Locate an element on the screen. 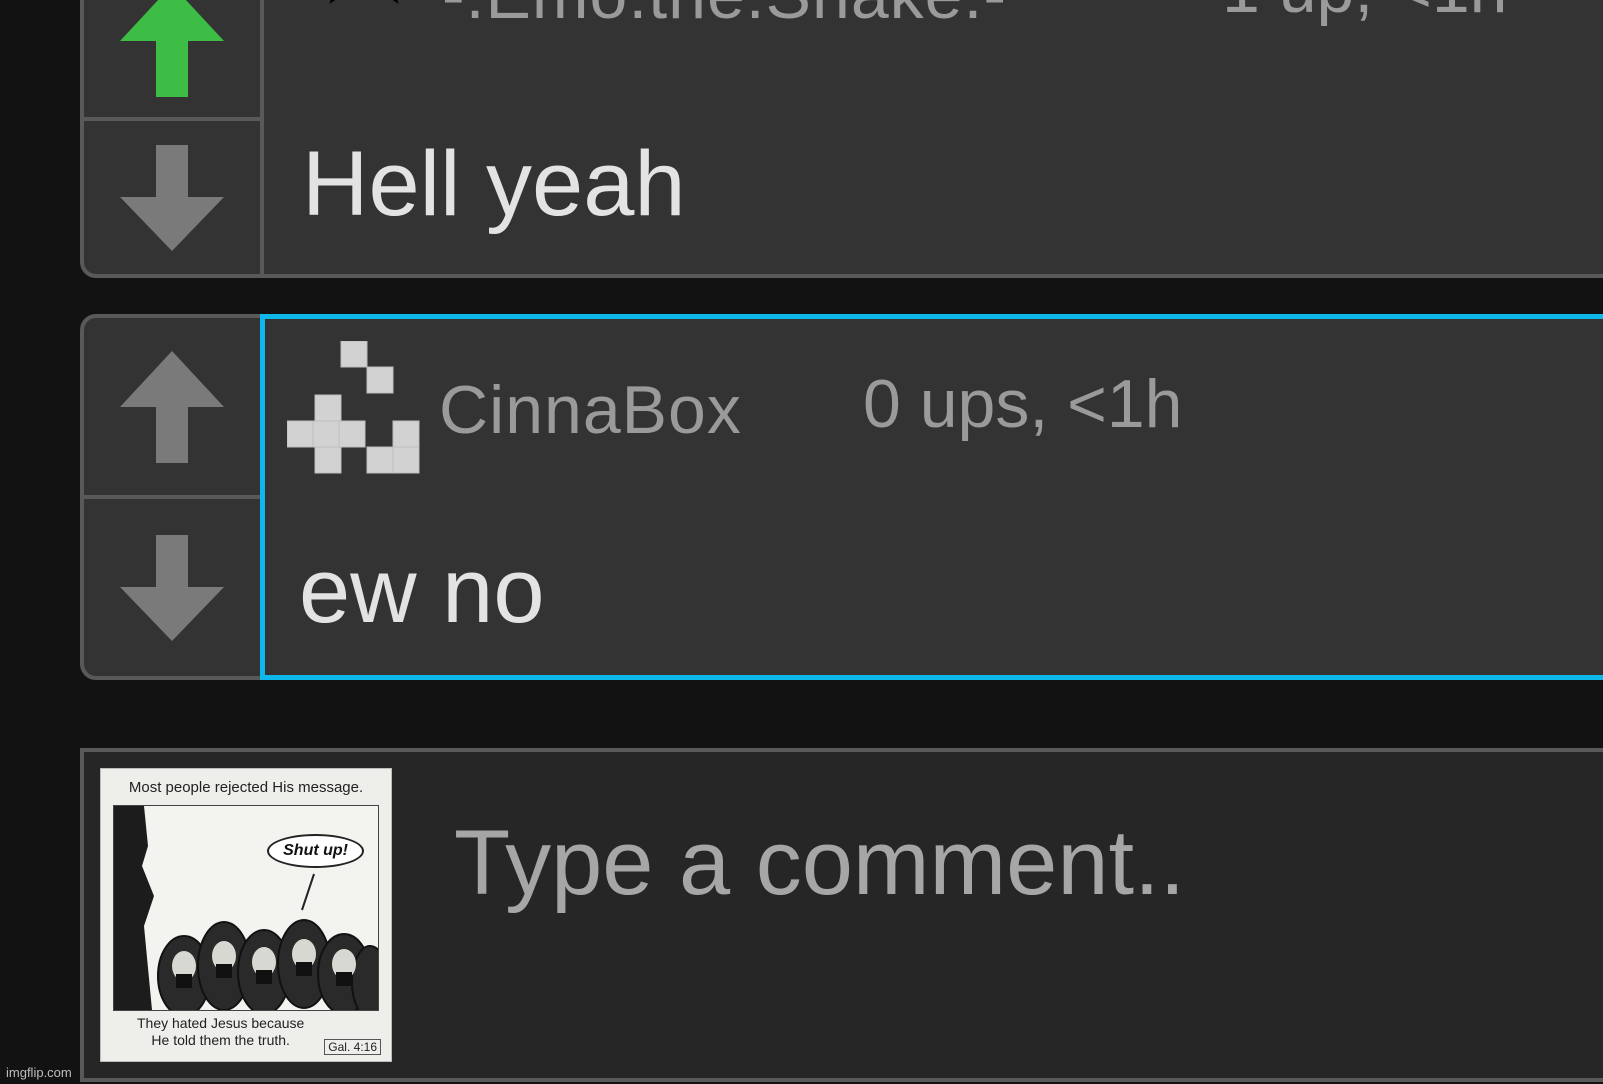 Image resolution: width=1603 pixels, height=1084 pixels. comment-text: Hell yeah is located at coordinates (494, 184).